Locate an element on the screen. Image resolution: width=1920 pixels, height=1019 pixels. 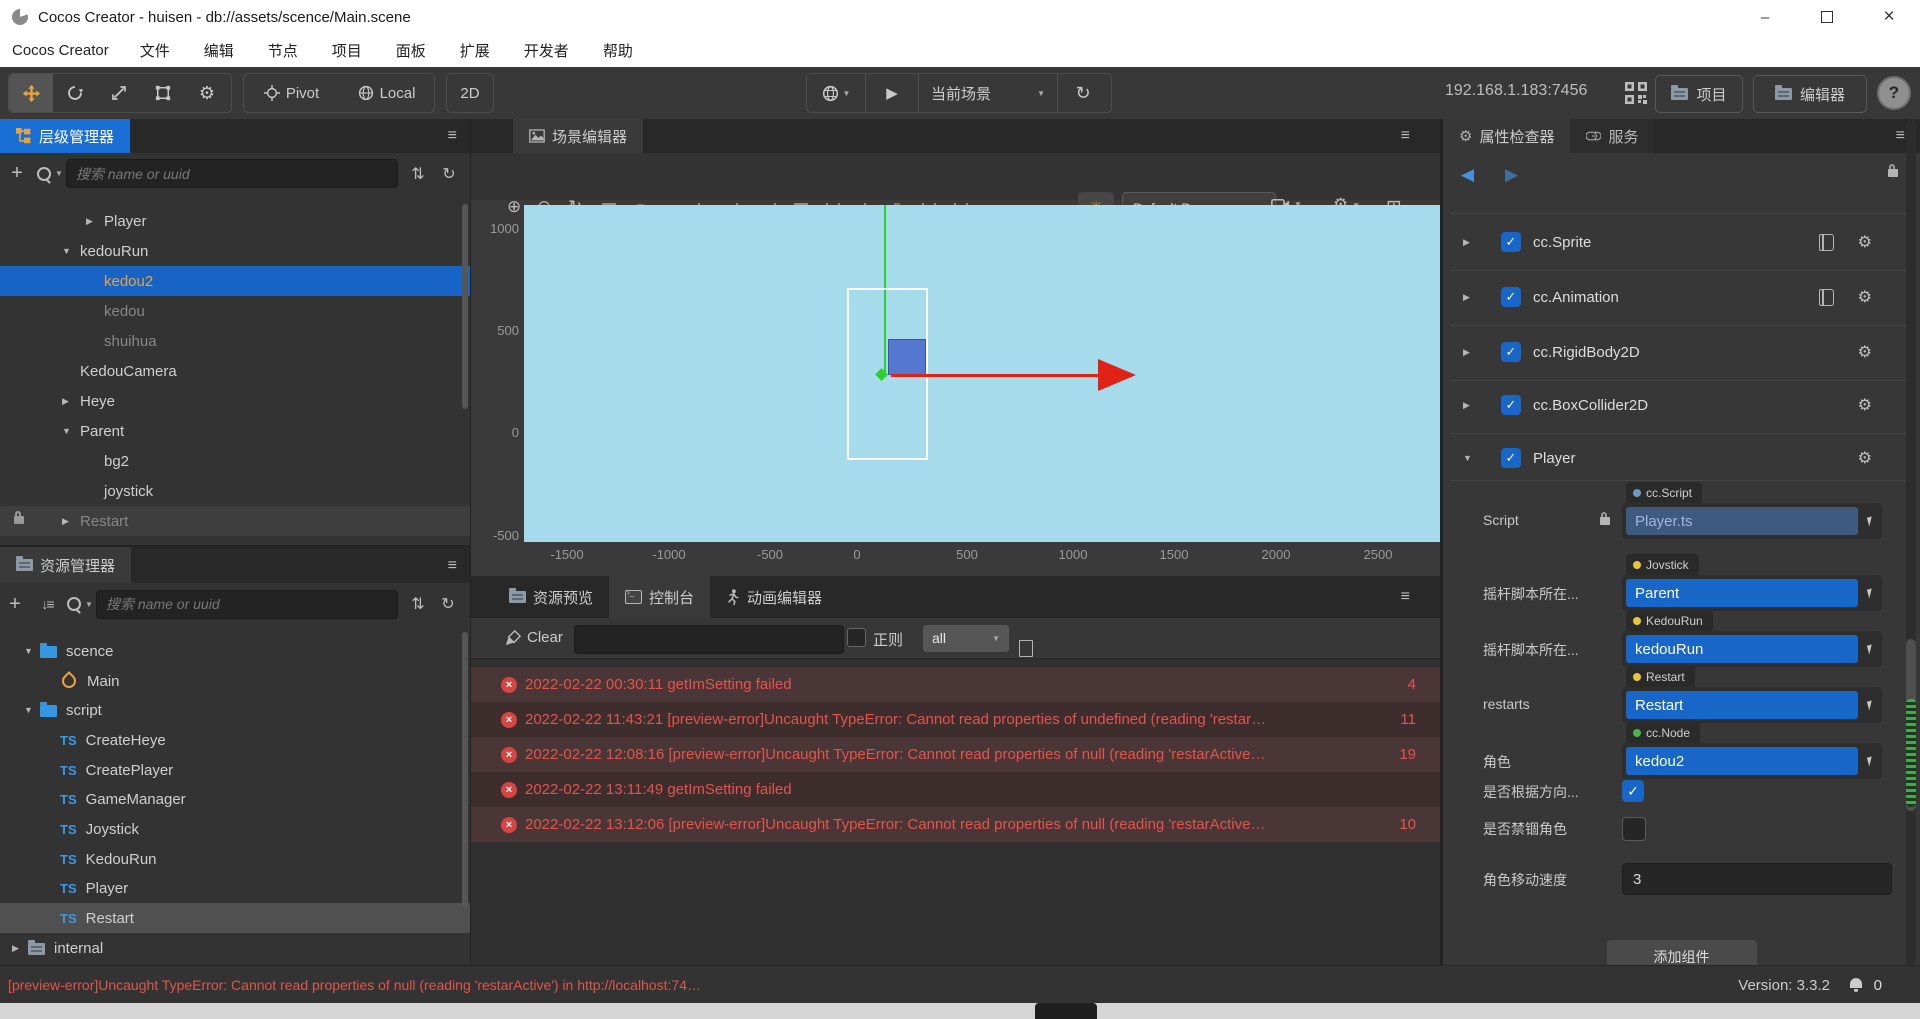
unlock-icon is located at coordinates (1893, 170).